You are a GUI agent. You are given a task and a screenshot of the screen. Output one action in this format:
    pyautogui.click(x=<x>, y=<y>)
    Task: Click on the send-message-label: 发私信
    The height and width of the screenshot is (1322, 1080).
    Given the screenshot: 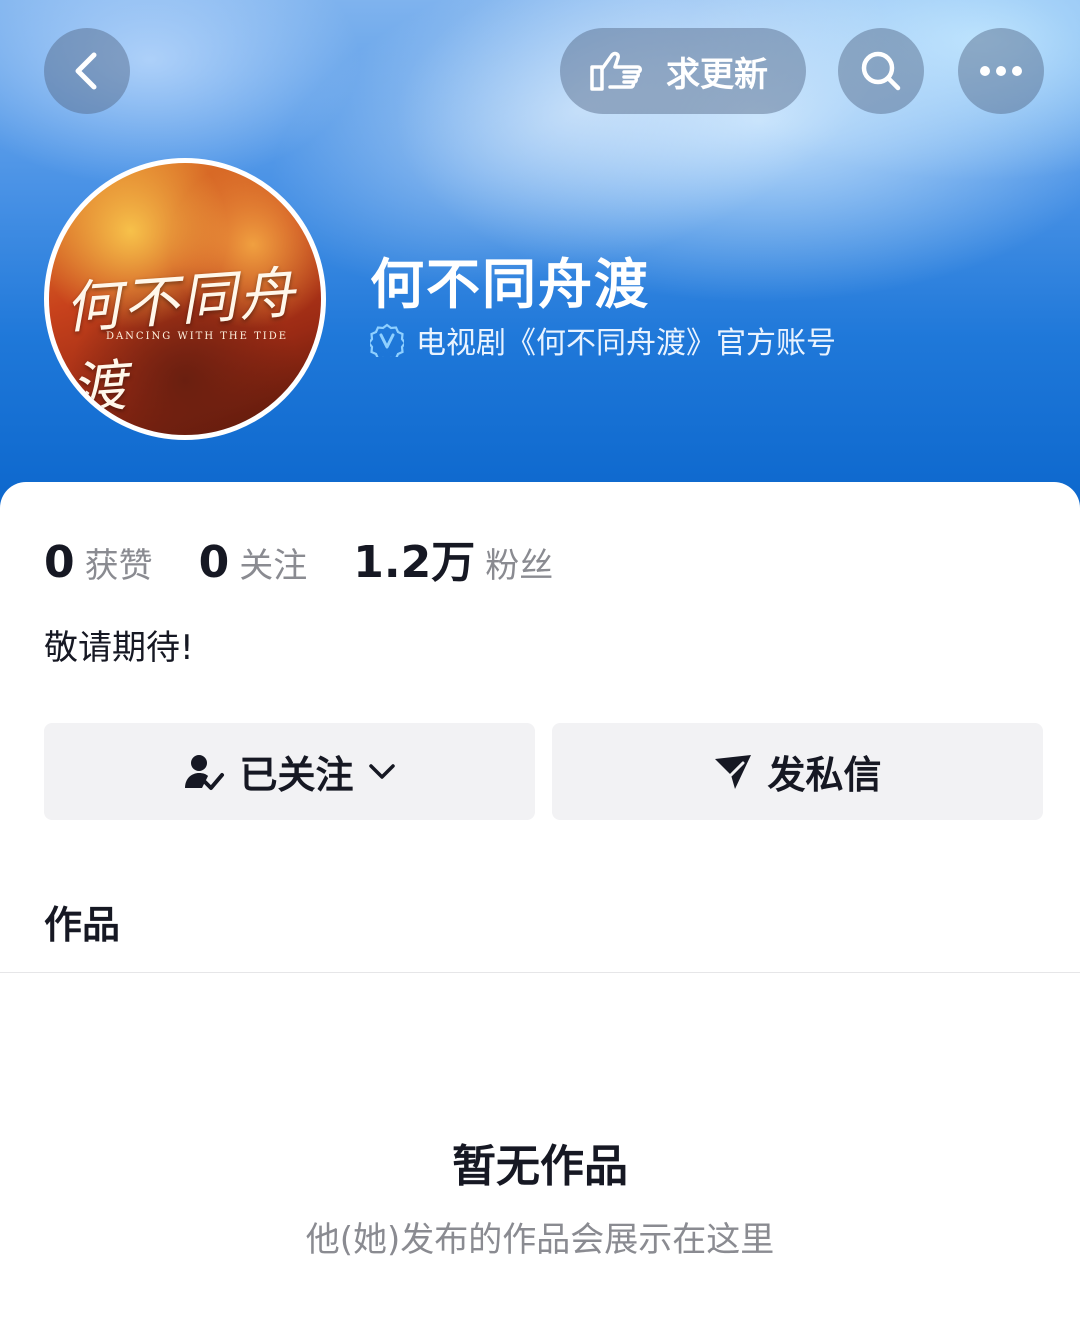 What is the action you would take?
    pyautogui.click(x=824, y=775)
    